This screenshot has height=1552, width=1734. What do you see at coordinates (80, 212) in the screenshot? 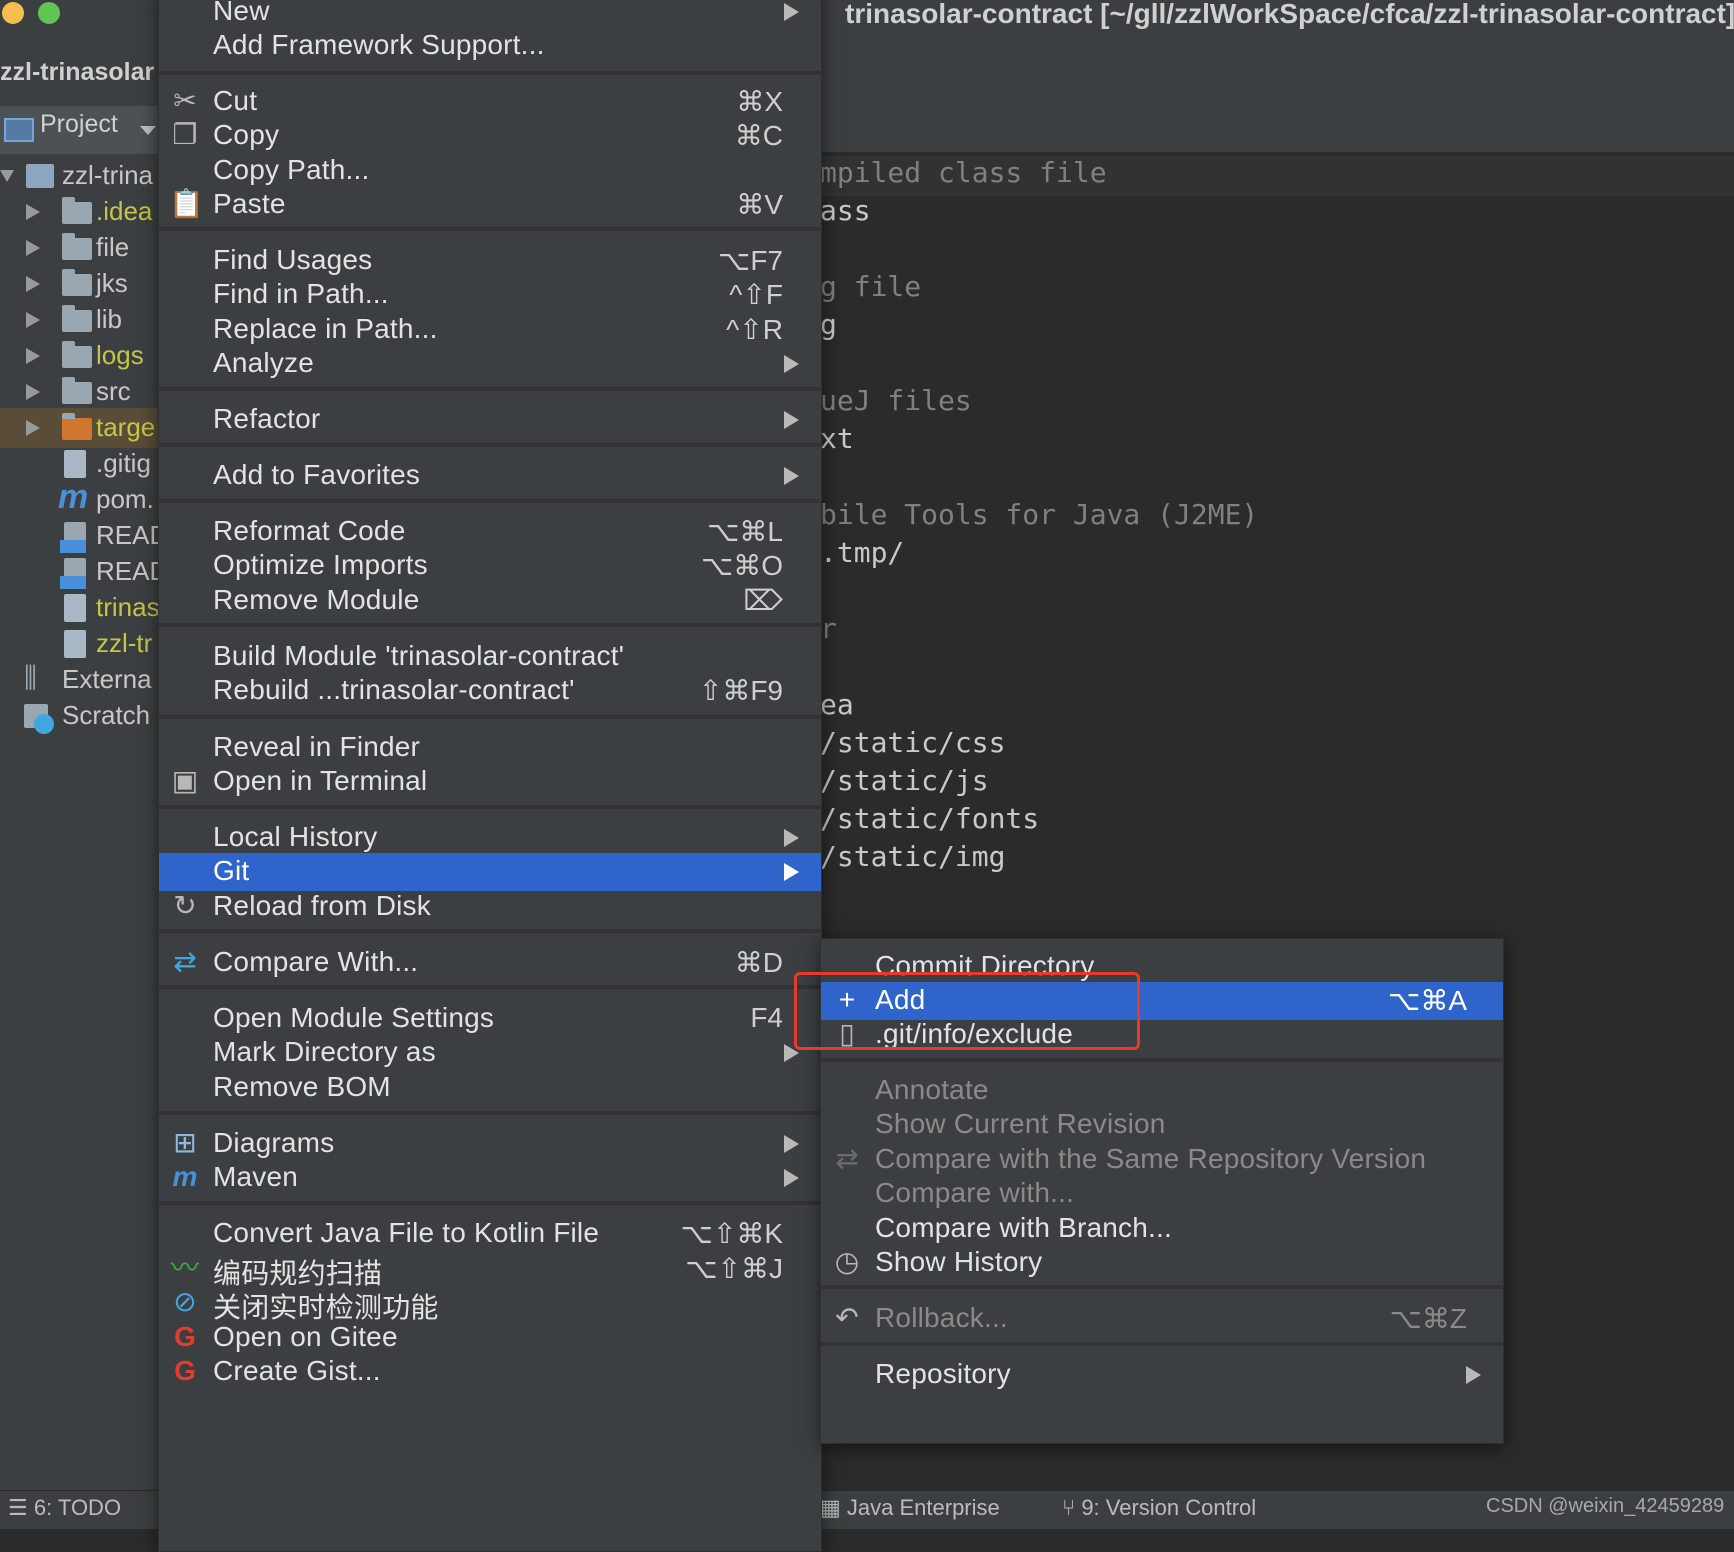
I see `tree-item: .idea` at bounding box center [80, 212].